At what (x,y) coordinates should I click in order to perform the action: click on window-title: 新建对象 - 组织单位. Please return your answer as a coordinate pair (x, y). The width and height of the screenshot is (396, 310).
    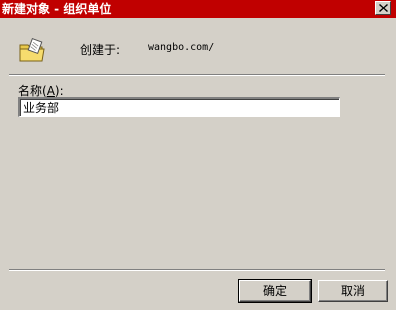
    Looking at the image, I should click on (57, 9).